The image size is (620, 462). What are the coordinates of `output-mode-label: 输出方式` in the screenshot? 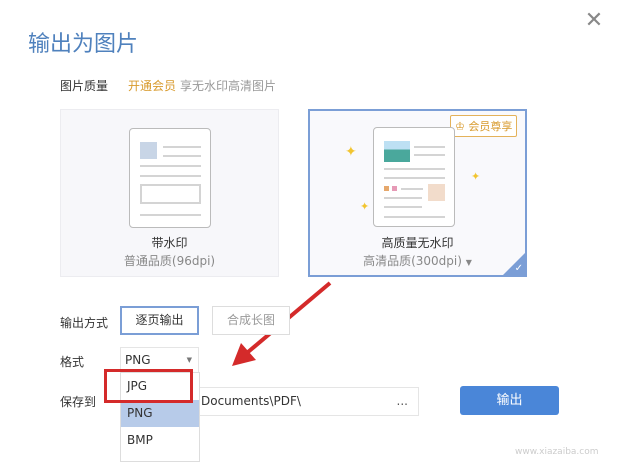 It's located at (84, 323).